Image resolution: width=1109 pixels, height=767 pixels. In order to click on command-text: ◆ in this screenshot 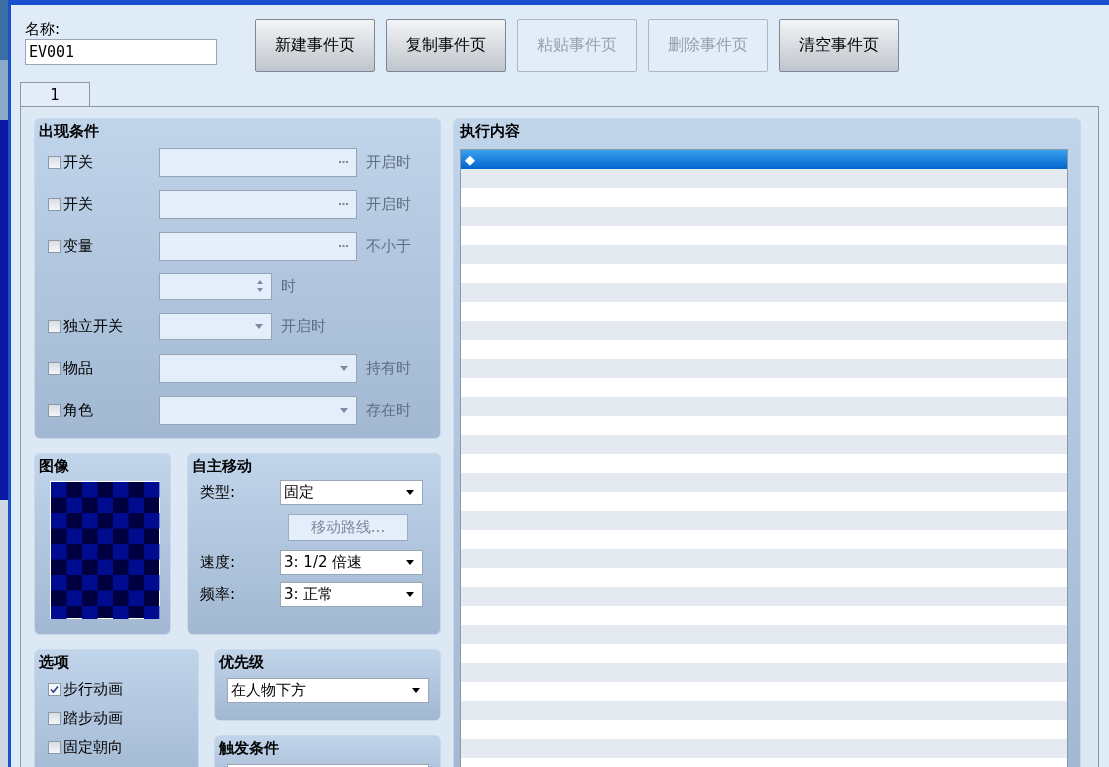, I will do `click(470, 159)`.